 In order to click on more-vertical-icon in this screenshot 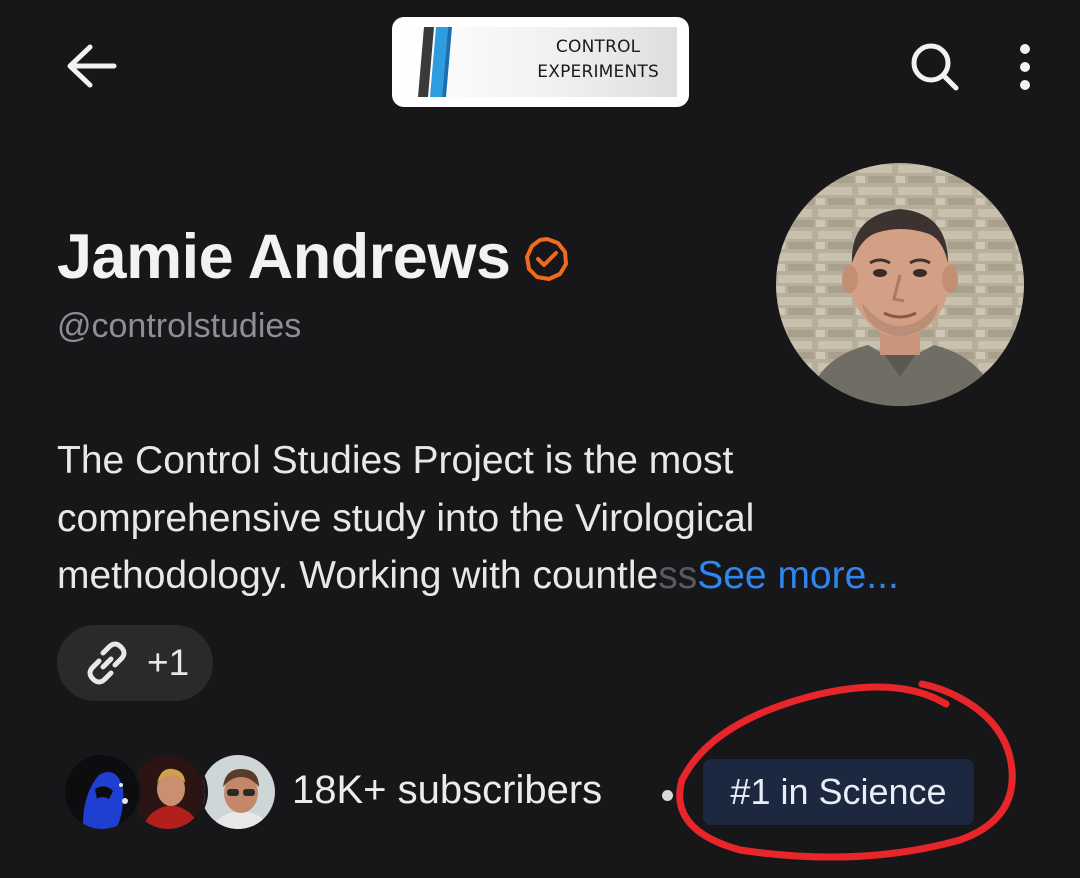, I will do `click(1025, 67)`.